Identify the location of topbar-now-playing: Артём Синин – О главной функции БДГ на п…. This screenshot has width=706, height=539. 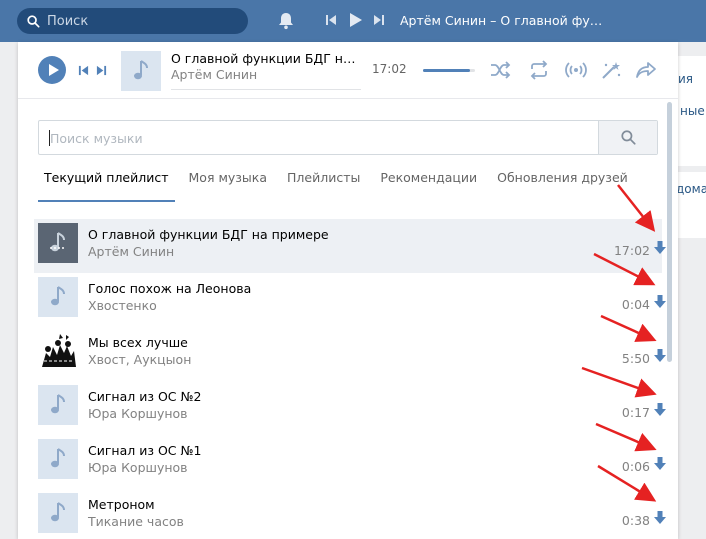
(503, 20).